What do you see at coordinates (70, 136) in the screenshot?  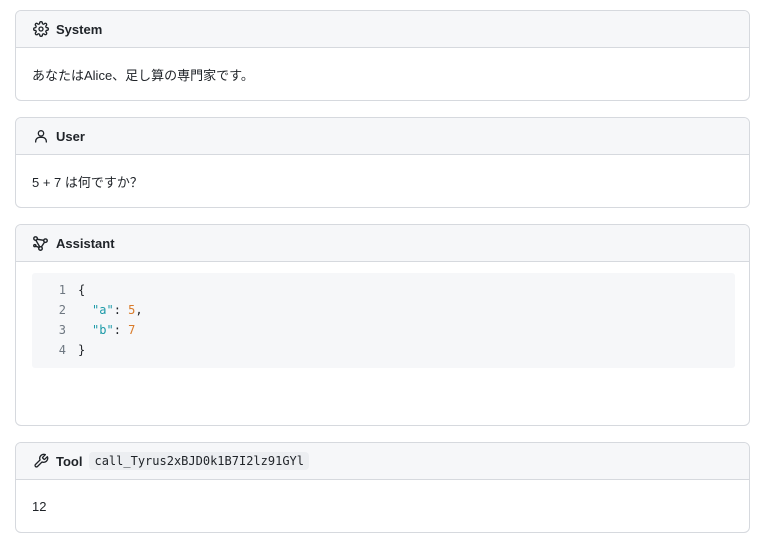 I see `user-title: User` at bounding box center [70, 136].